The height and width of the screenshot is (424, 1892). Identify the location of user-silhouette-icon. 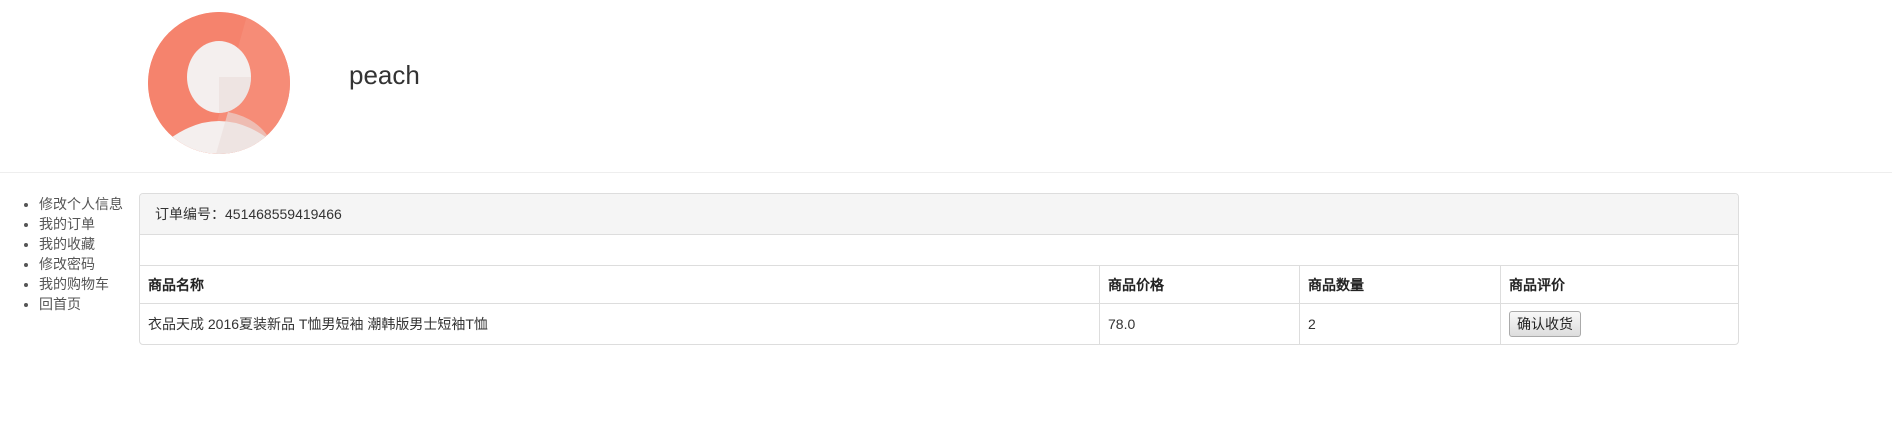
(219, 83).